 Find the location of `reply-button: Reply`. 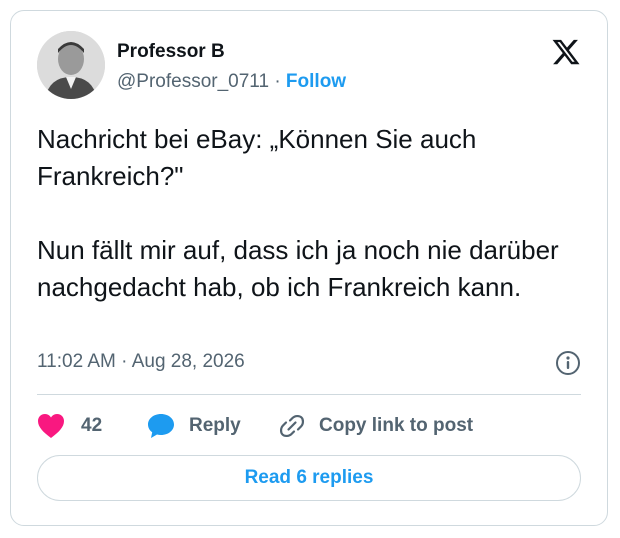

reply-button: Reply is located at coordinates (194, 426).